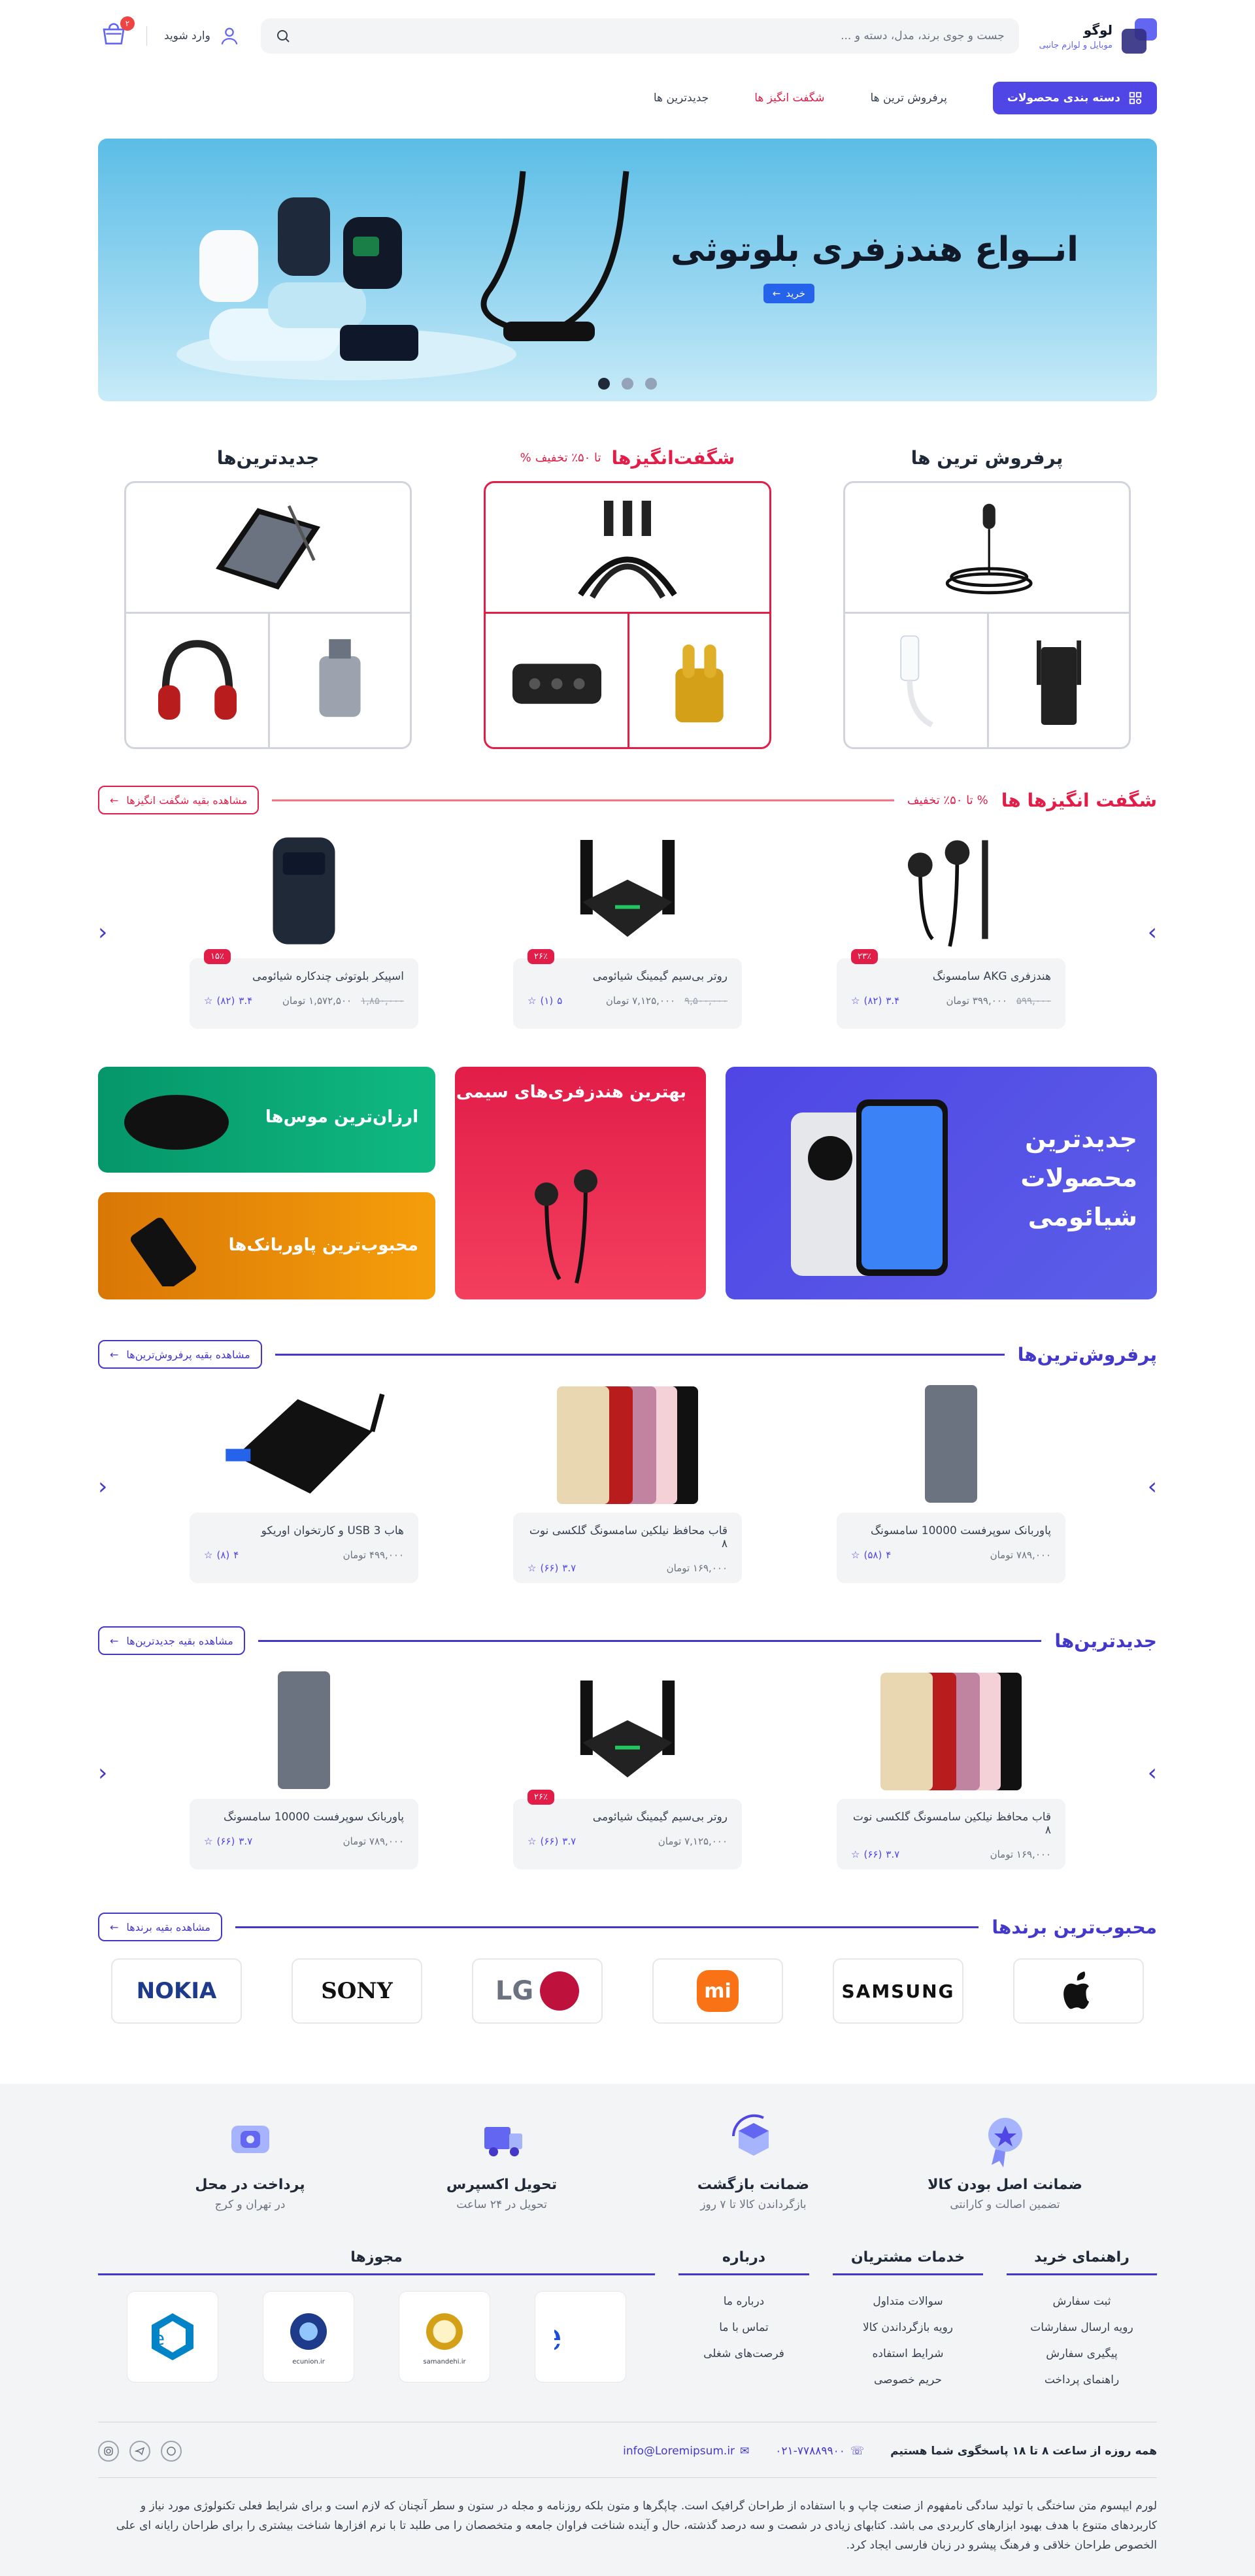  Describe the element at coordinates (1105, 1641) in the screenshot. I see `newest-section-title: جدیدترین‌ها` at that location.